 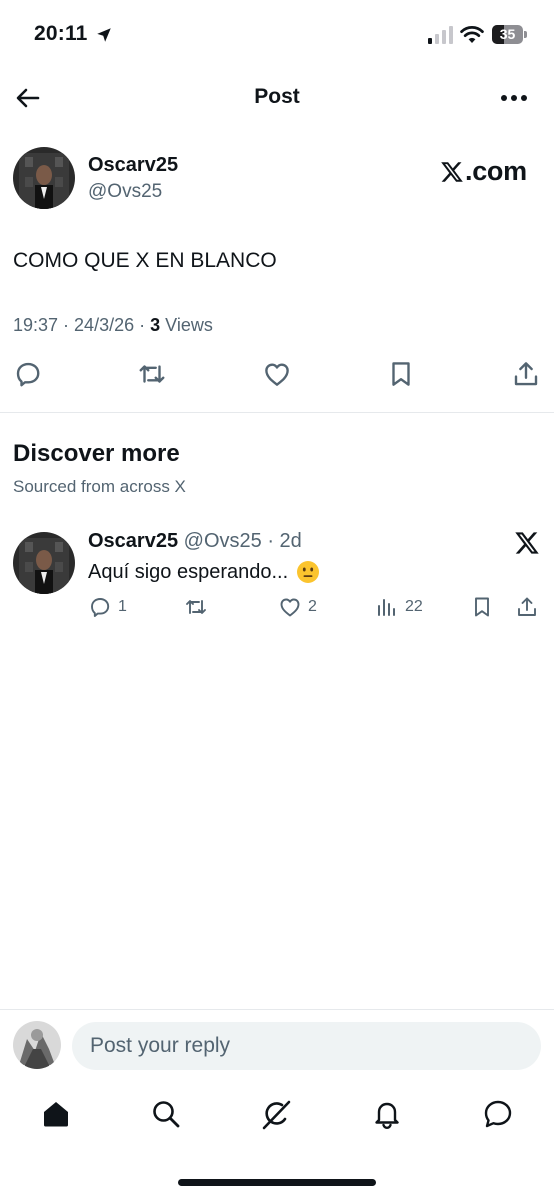 I want to click on wifi-icon, so click(x=472, y=34).